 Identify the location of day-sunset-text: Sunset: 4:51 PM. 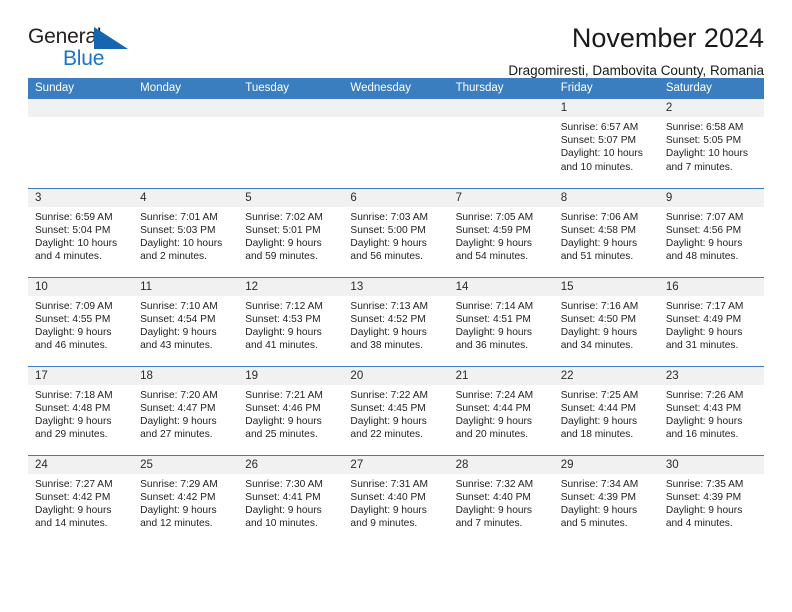
(493, 319).